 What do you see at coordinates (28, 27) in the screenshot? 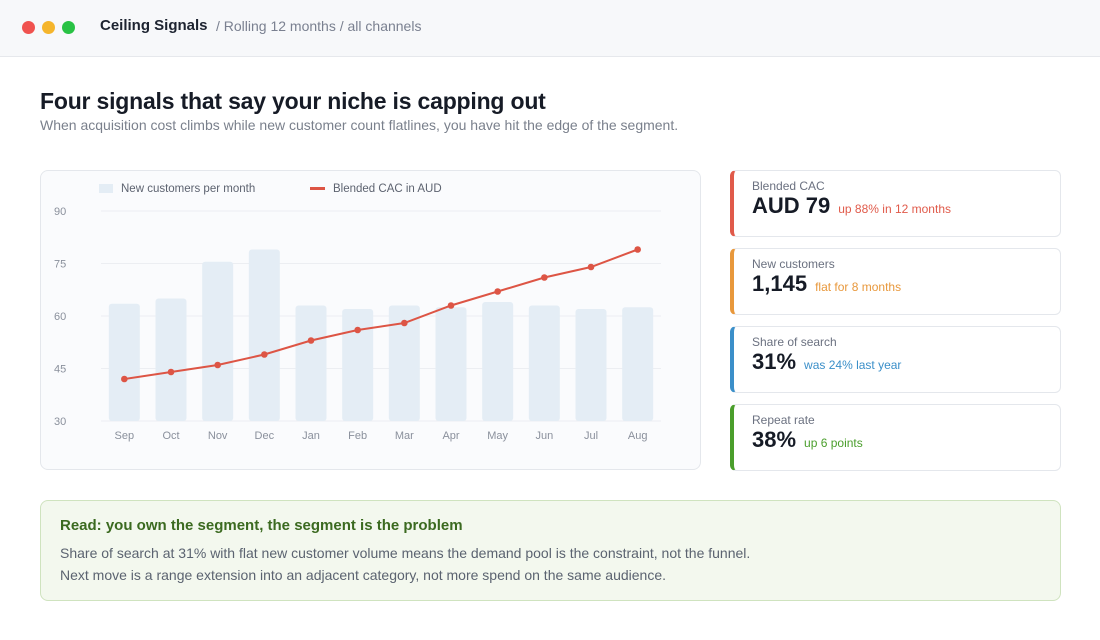
I see `close-window-button` at bounding box center [28, 27].